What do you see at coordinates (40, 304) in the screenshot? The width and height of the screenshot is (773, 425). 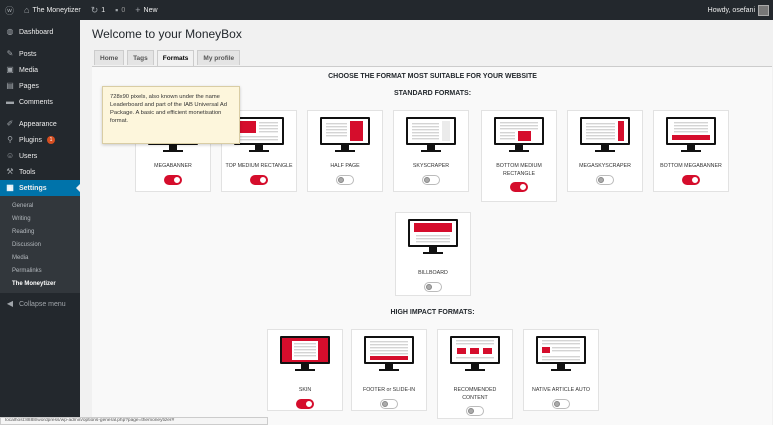 I see `collapse-menu-button: ◀ Collapse menu` at bounding box center [40, 304].